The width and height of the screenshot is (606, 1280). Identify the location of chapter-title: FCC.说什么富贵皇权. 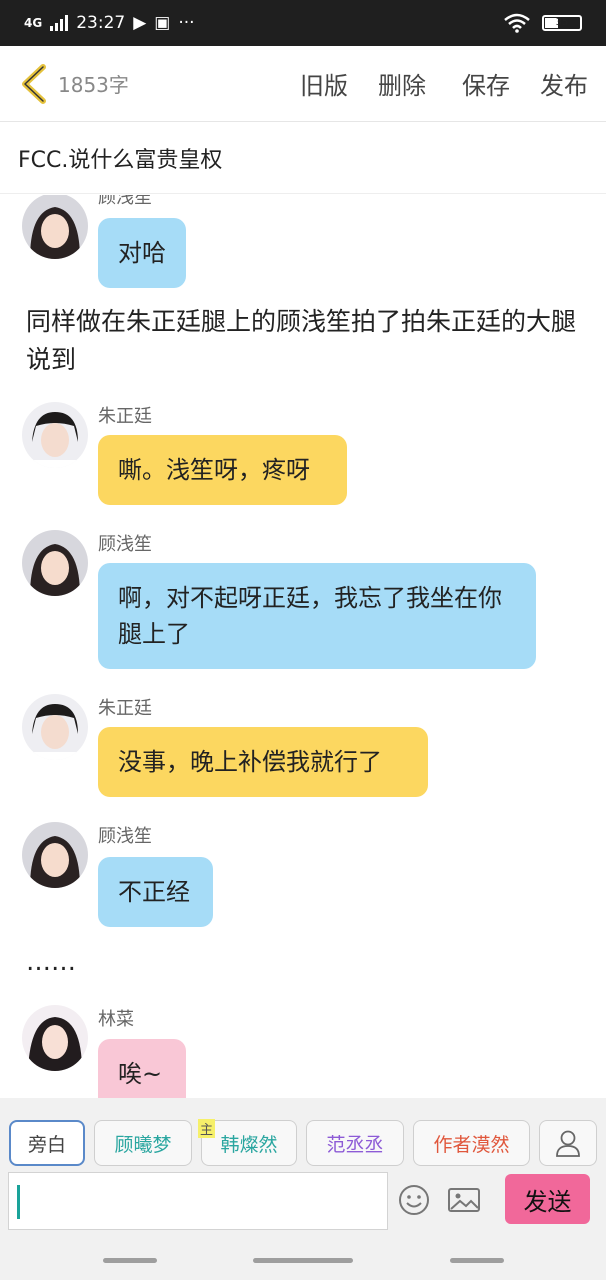
(303, 158).